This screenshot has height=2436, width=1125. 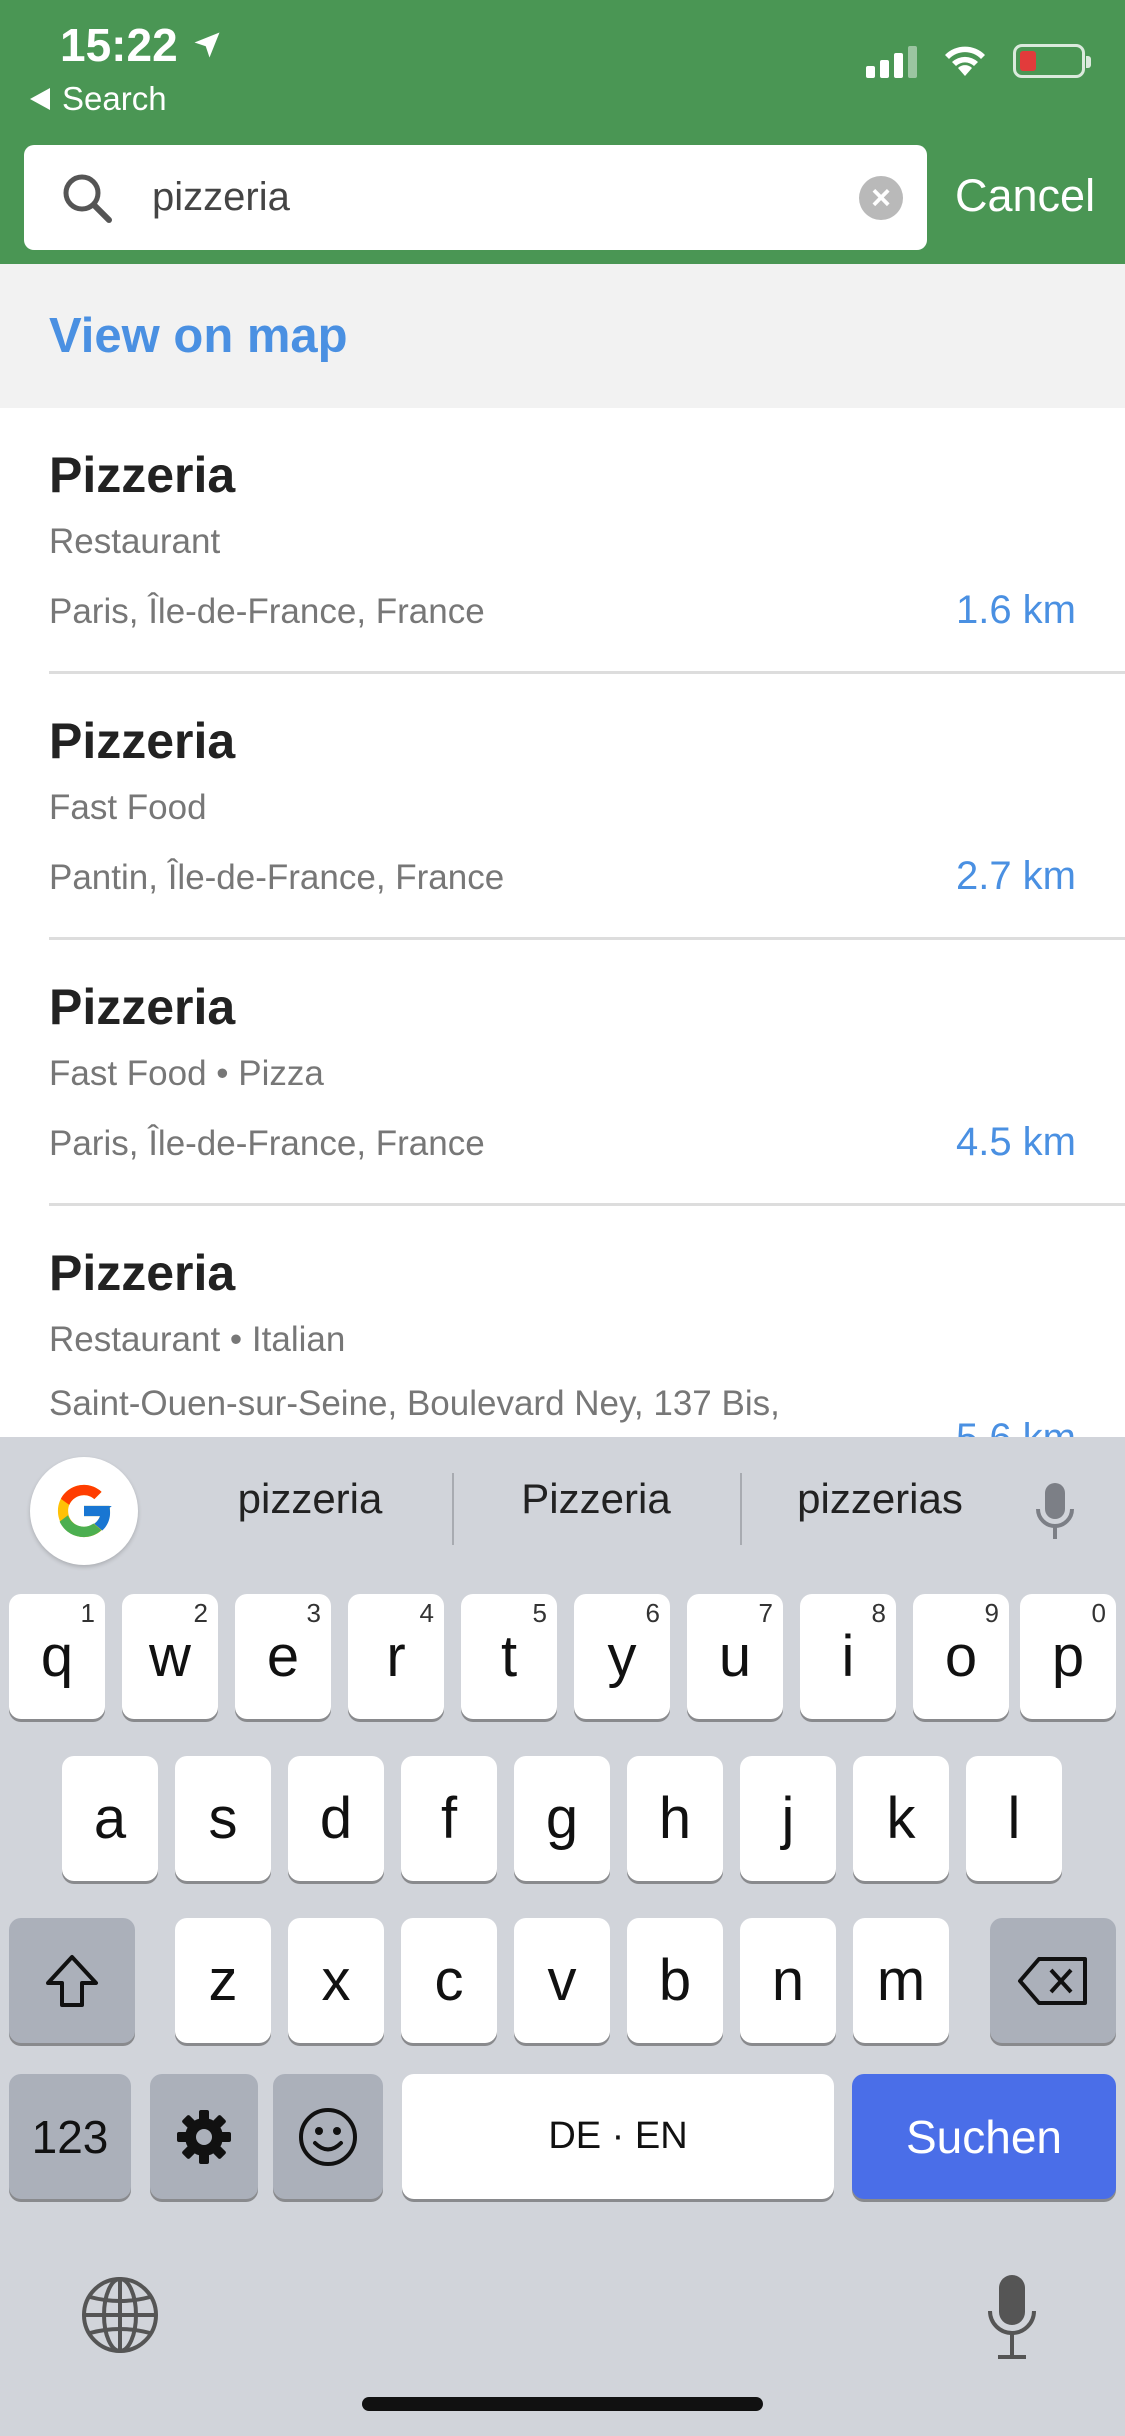 I want to click on key-label: p, so click(x=1068, y=1656).